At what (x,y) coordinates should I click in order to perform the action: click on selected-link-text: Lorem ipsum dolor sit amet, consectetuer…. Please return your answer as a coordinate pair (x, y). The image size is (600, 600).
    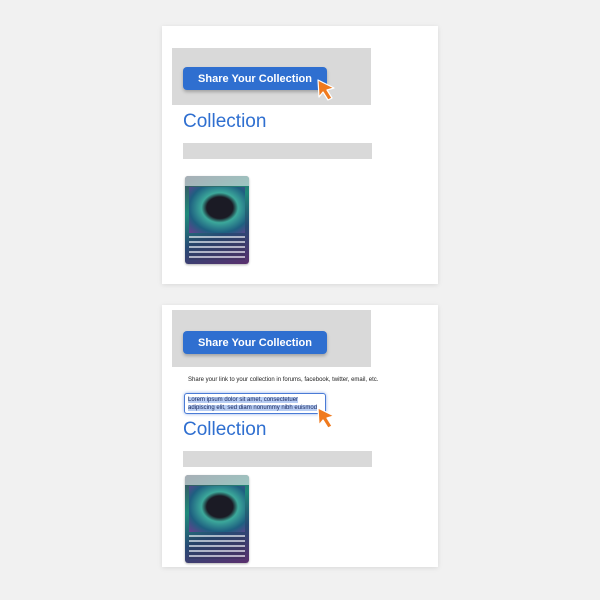
    Looking at the image, I should click on (253, 405).